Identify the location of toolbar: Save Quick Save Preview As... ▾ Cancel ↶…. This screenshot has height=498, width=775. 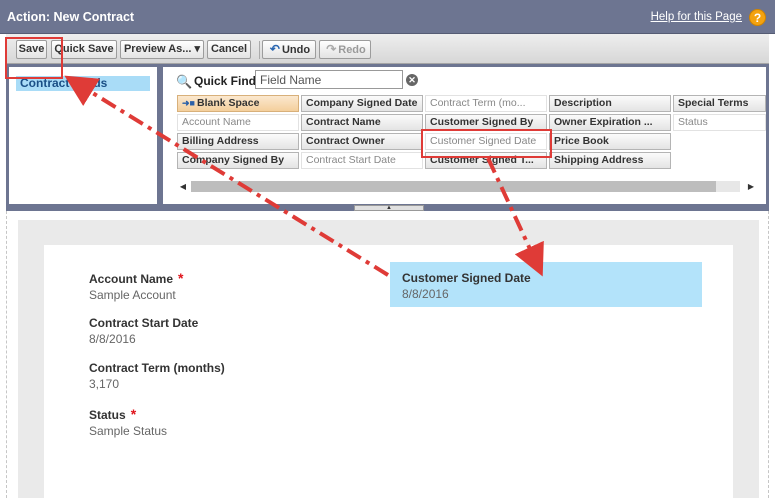
(387, 49).